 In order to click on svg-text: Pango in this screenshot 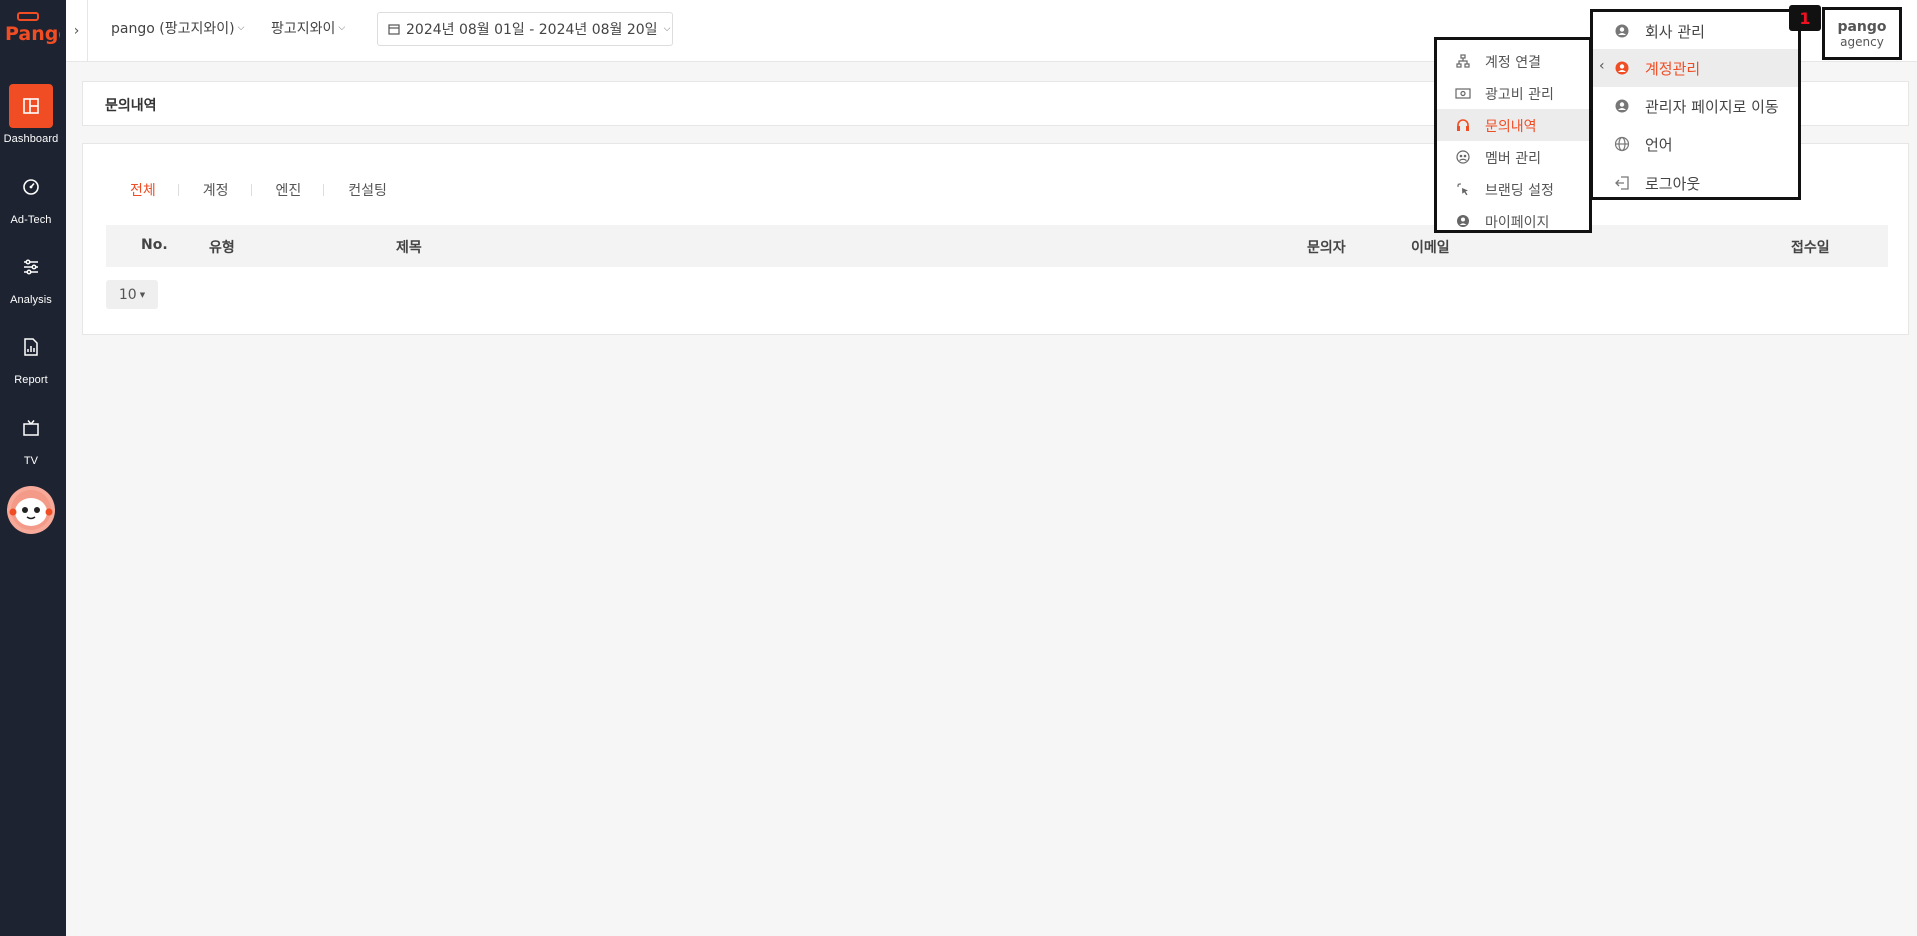, I will do `click(32, 34)`.